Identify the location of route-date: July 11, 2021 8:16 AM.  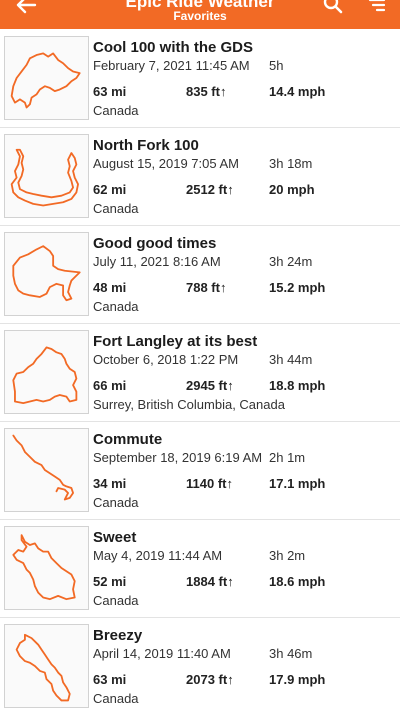
(157, 261).